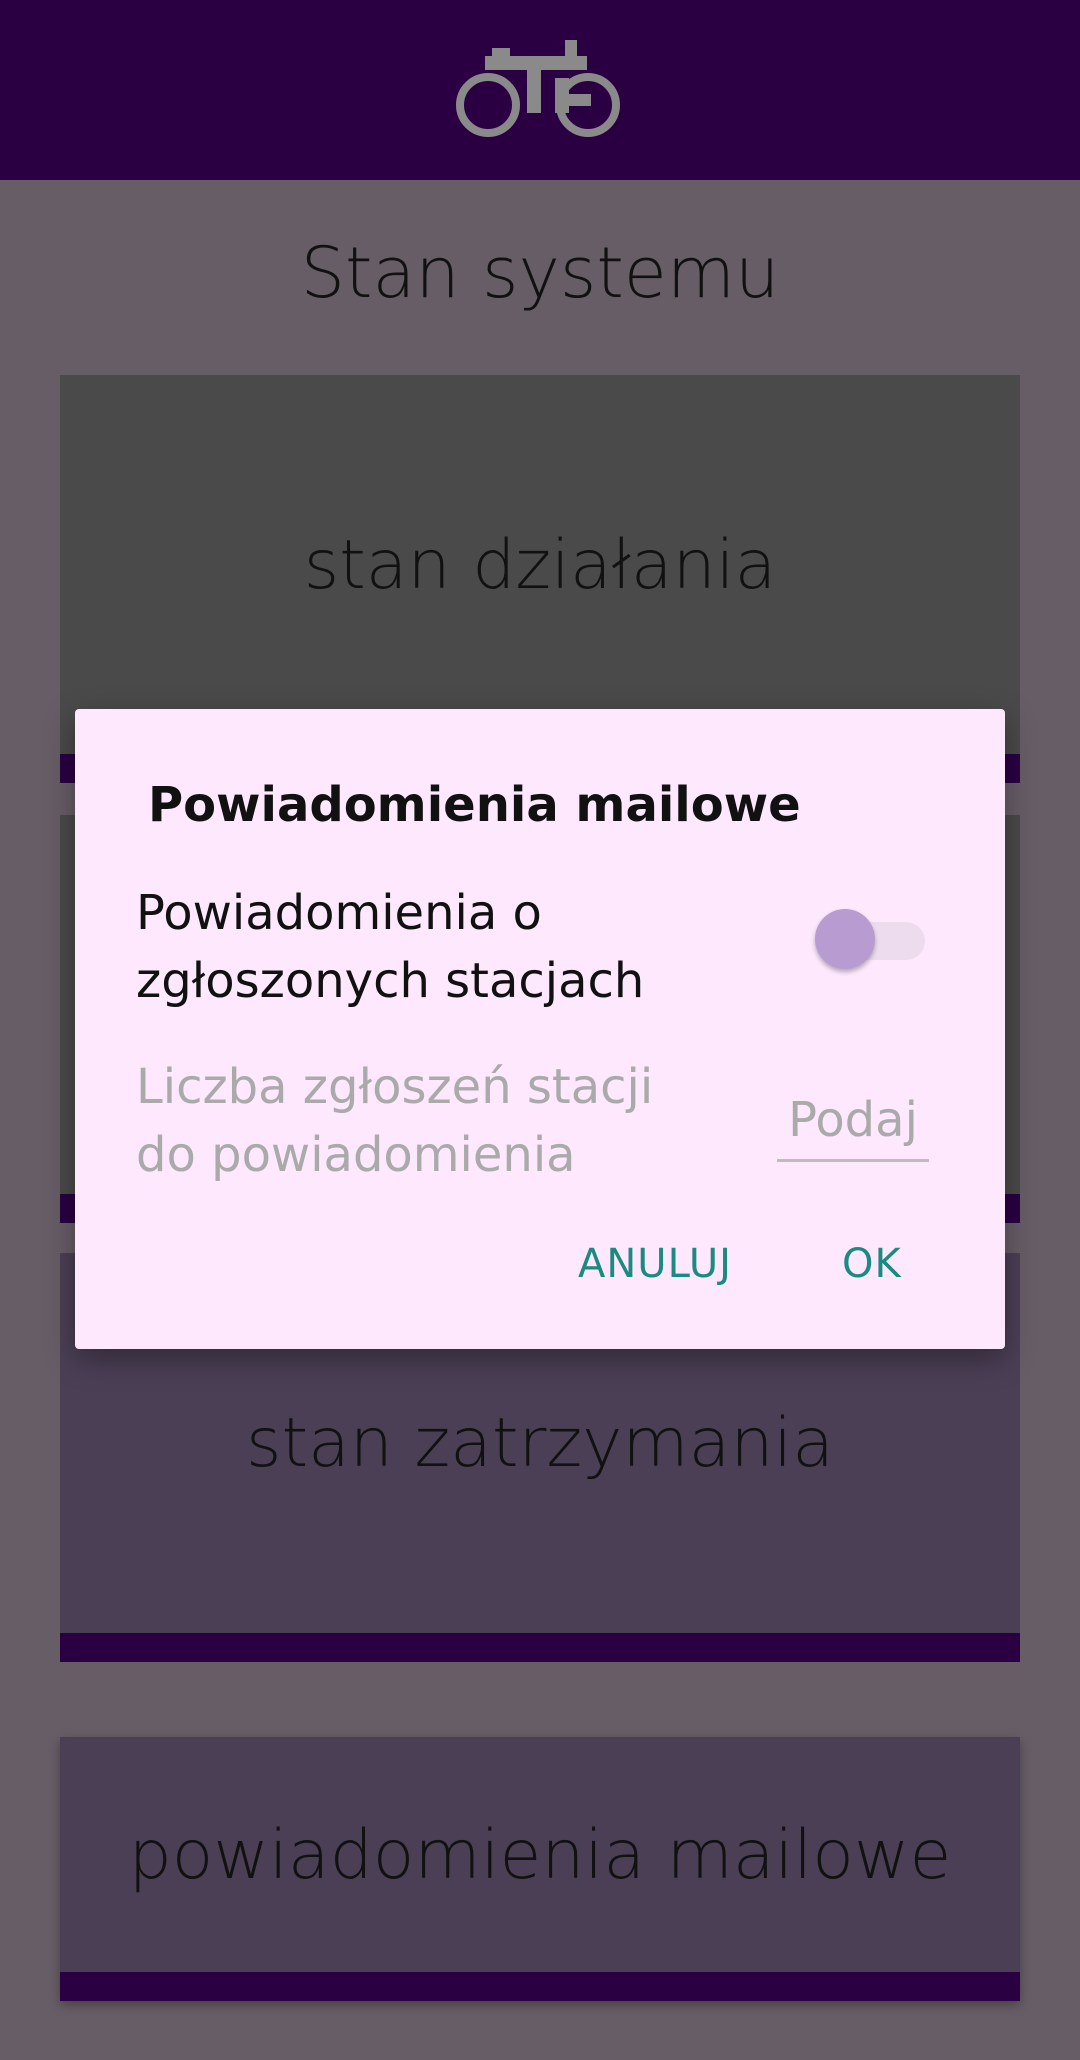 This screenshot has width=1080, height=2060. Describe the element at coordinates (395, 1121) in the screenshot. I see `report-count-label: Liczba zgłoszeń stacji do powiadomienia` at that location.